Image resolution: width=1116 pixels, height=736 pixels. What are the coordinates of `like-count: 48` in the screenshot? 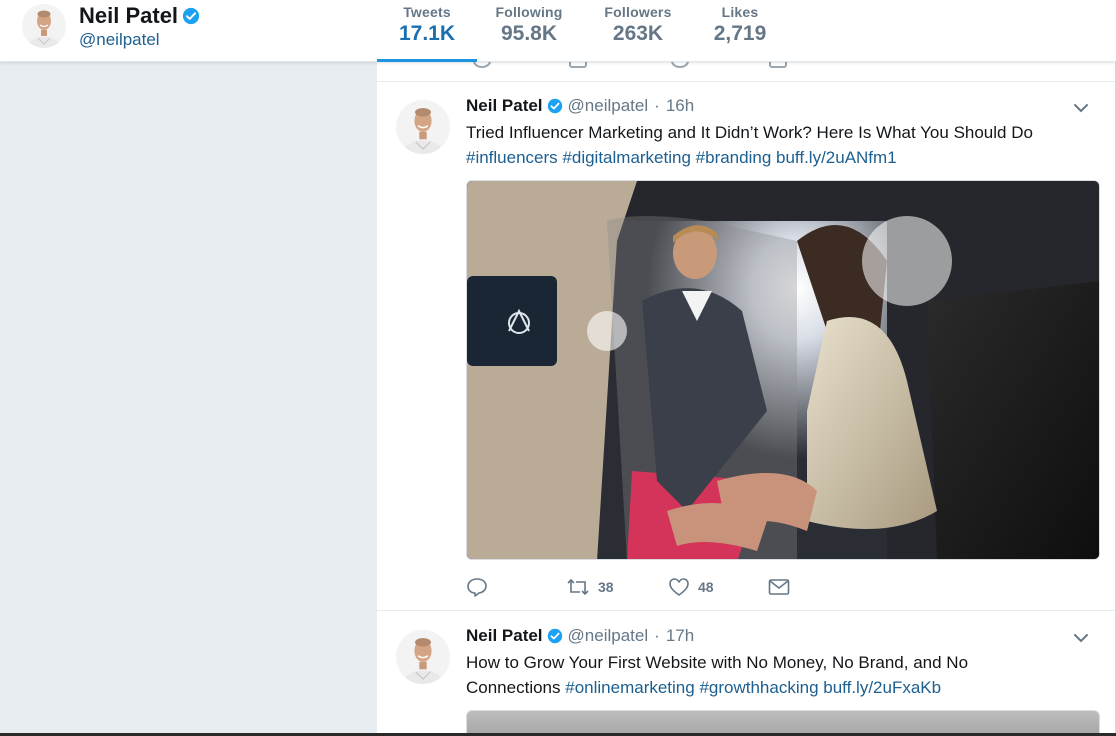 It's located at (706, 587).